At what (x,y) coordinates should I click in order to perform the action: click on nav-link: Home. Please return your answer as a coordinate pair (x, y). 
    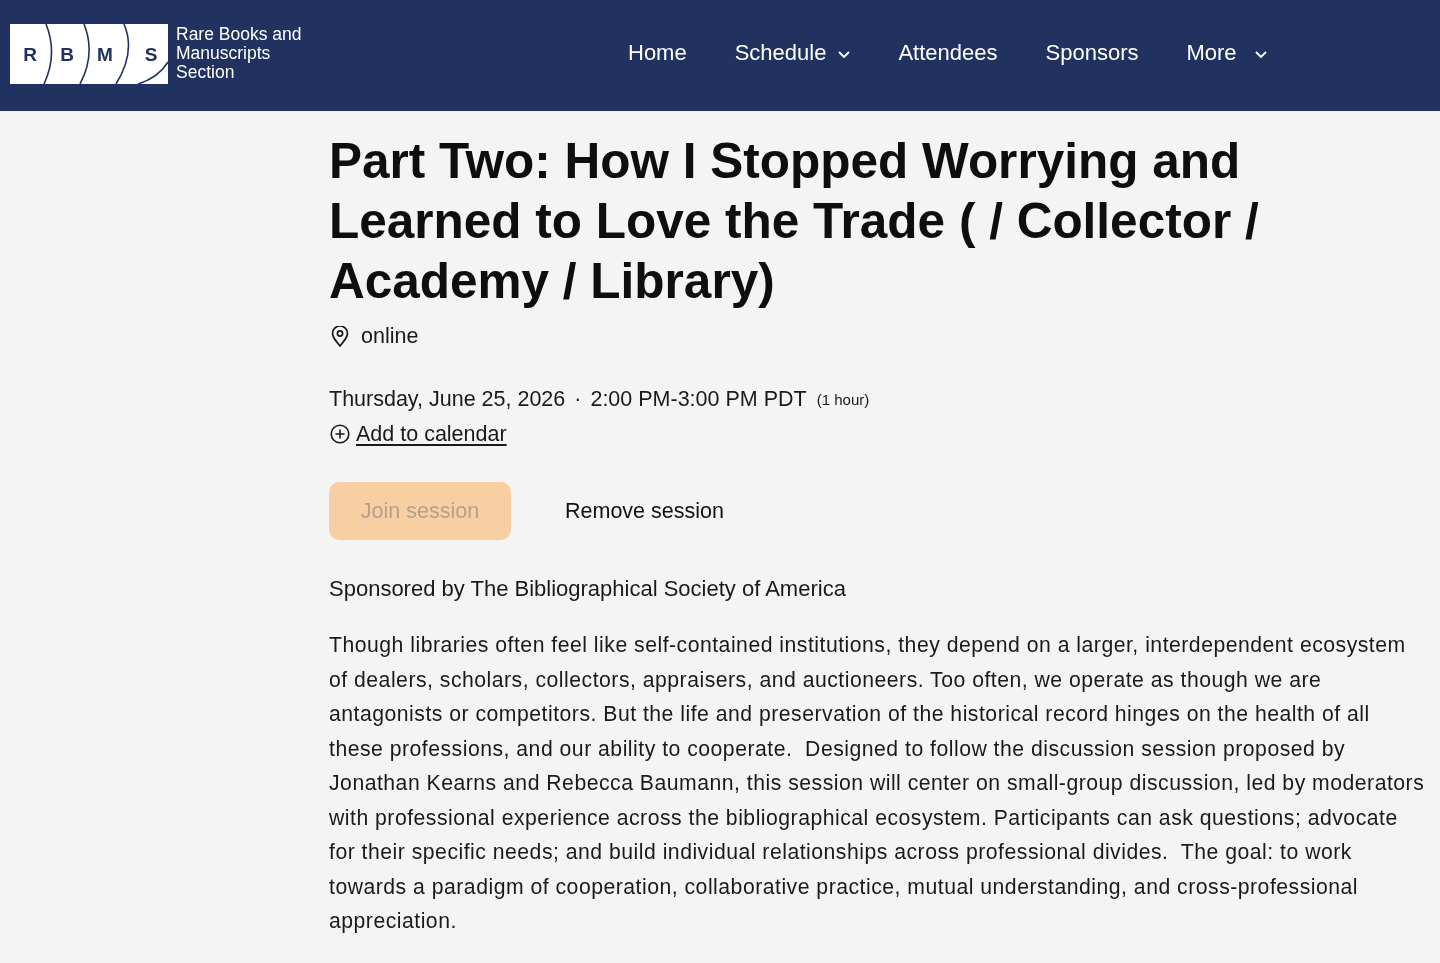
    Looking at the image, I should click on (657, 53).